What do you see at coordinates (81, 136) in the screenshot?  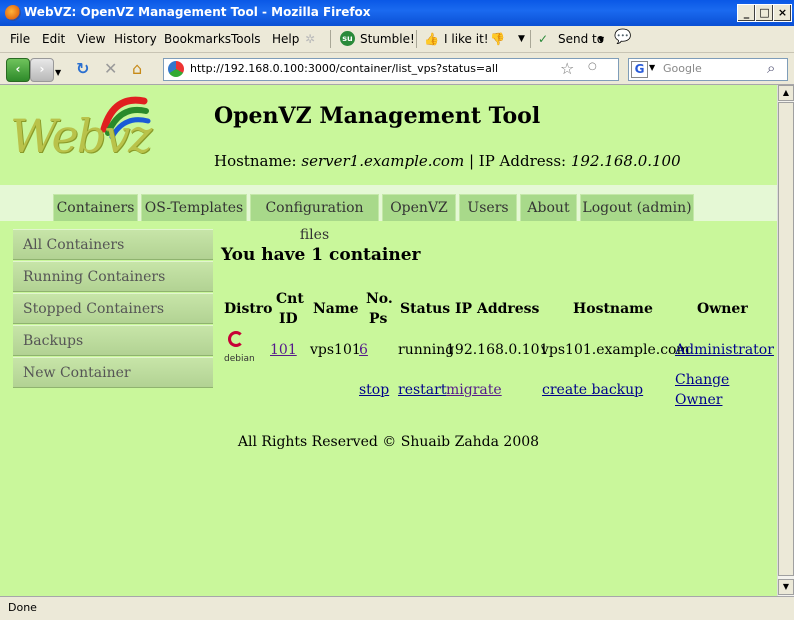 I see `logo-text: Webvz` at bounding box center [81, 136].